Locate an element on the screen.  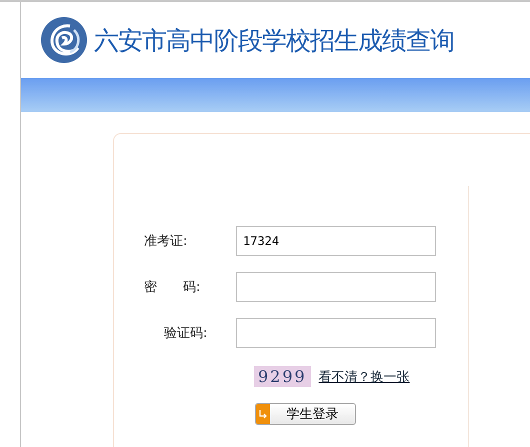
login-button: 学生登录 is located at coordinates (305, 414).